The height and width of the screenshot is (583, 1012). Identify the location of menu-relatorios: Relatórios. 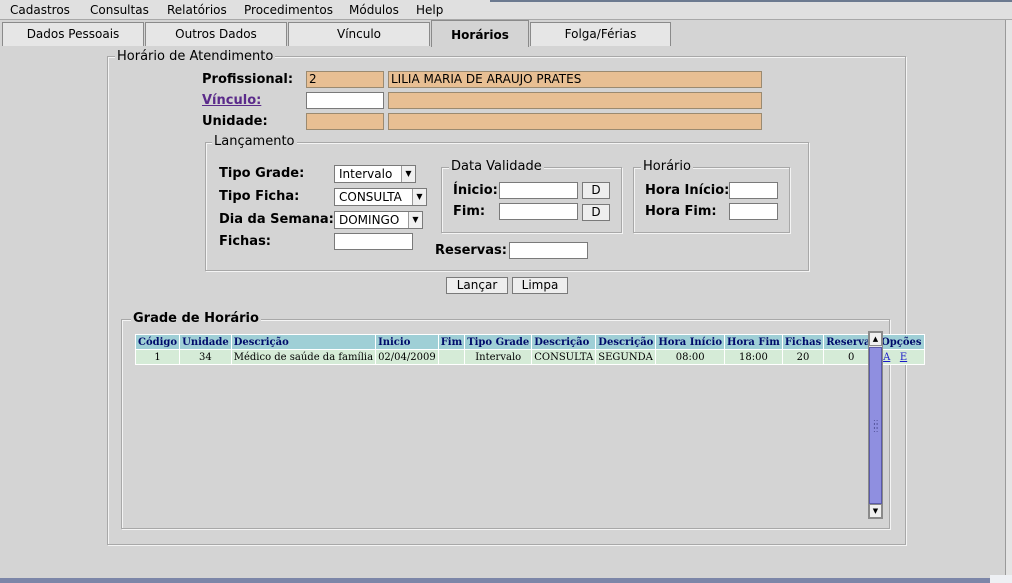
(197, 10).